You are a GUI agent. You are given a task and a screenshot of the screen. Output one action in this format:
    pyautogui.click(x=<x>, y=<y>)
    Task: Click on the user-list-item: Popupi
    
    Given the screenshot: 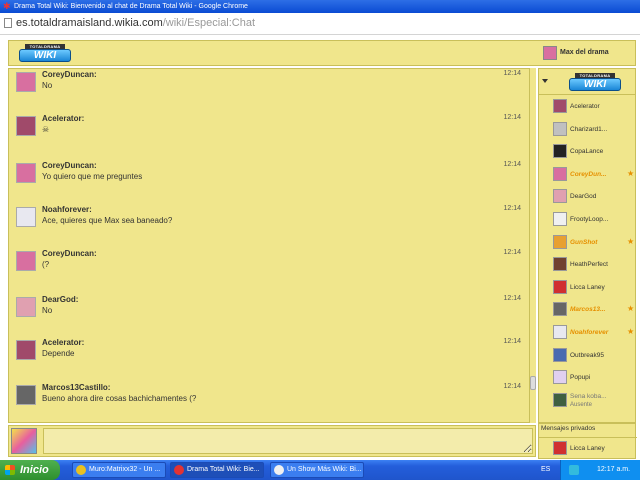 What is the action you would take?
    pyautogui.click(x=587, y=378)
    